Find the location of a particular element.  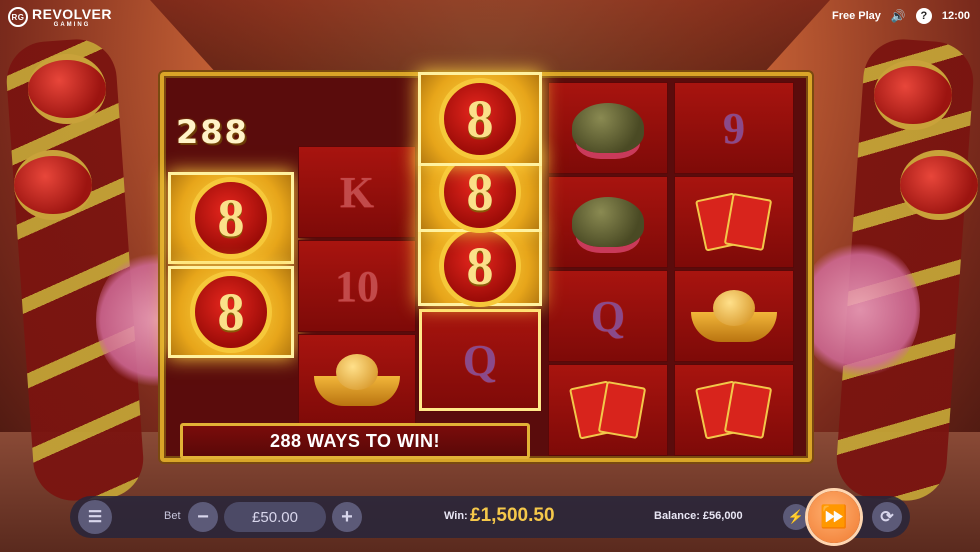

decrease-bet-button: − is located at coordinates (203, 517).